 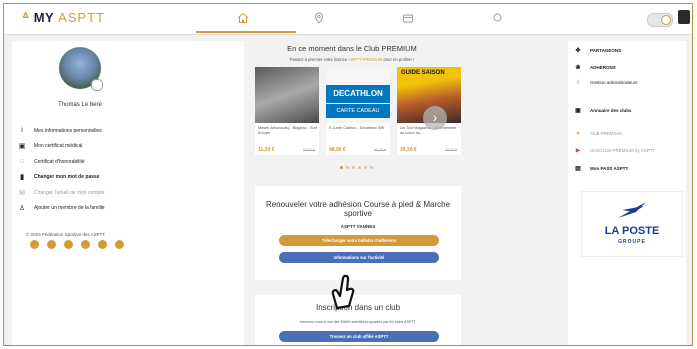 I want to click on admin-users-icon: ♗, so click(x=578, y=83).